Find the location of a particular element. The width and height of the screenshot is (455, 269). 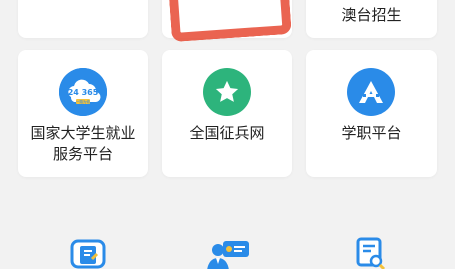

card-conscription: 全国征兵网 is located at coordinates (227, 113).